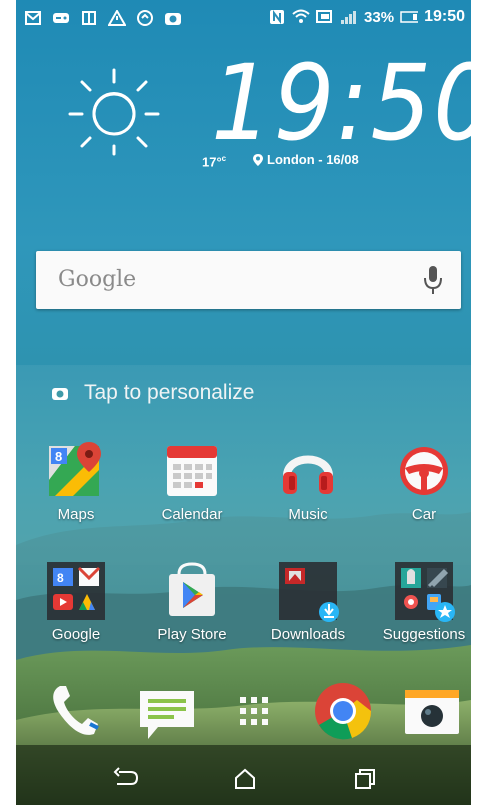  What do you see at coordinates (258, 159) in the screenshot?
I see `location-pin-icon` at bounding box center [258, 159].